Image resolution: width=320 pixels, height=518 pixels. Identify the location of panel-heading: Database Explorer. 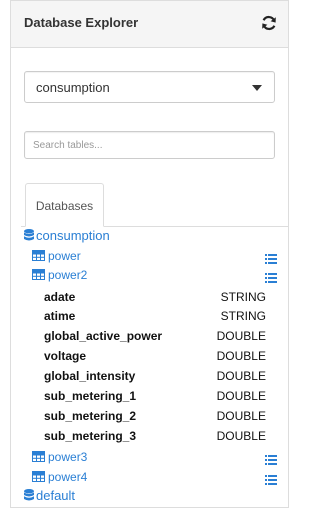
(149, 24).